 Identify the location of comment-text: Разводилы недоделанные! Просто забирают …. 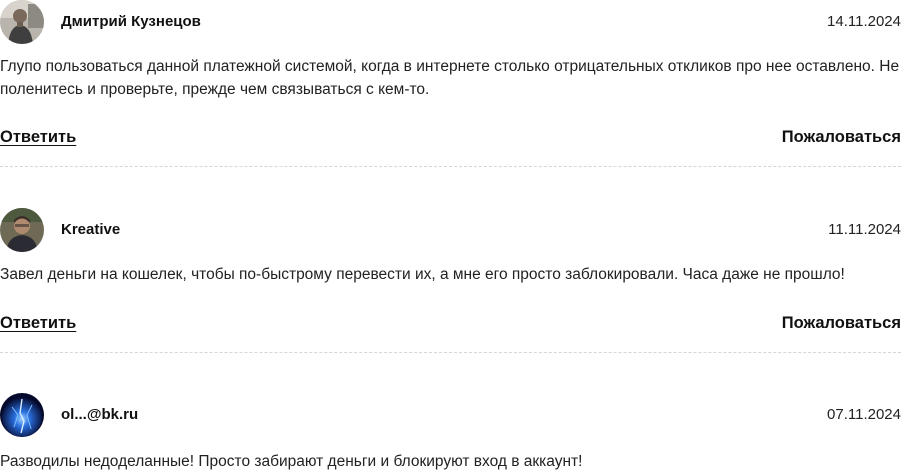
(291, 461).